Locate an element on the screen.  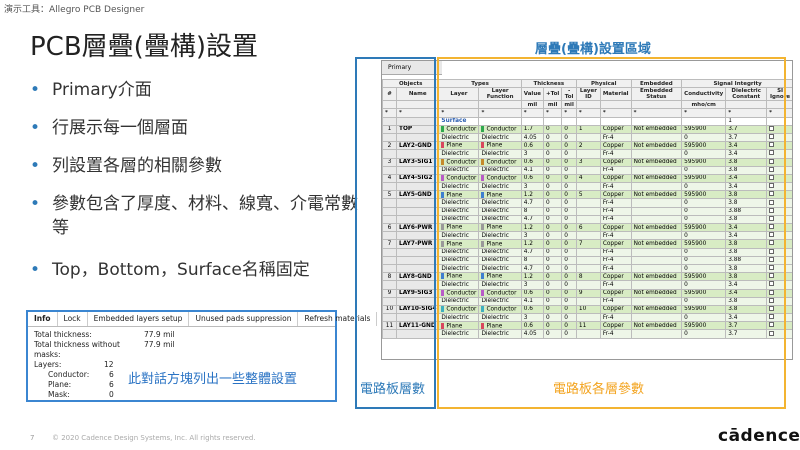
bullet-text: 參數包含了厚度、材料、線寬、介電常數等 is located at coordinates (205, 216).